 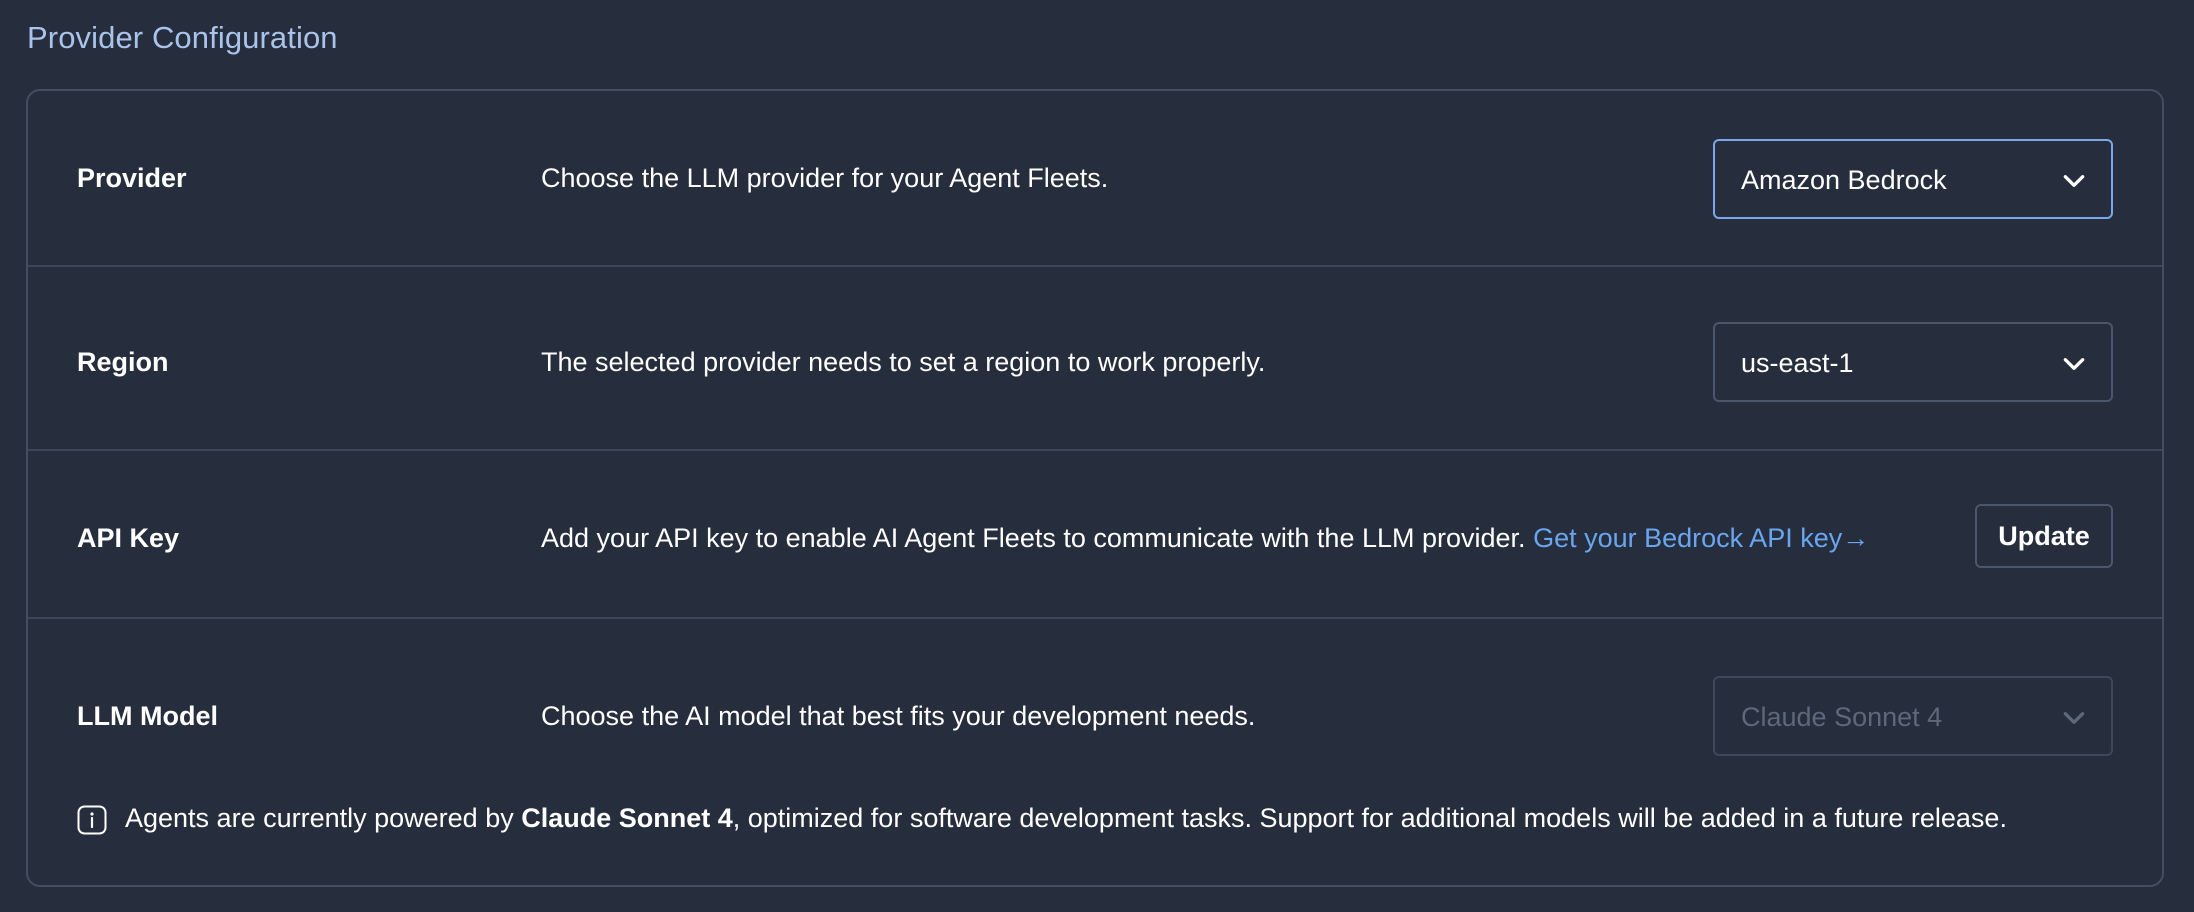 I want to click on bedrock-api-key-link-text: Get your Bedrock API key, so click(x=1688, y=538).